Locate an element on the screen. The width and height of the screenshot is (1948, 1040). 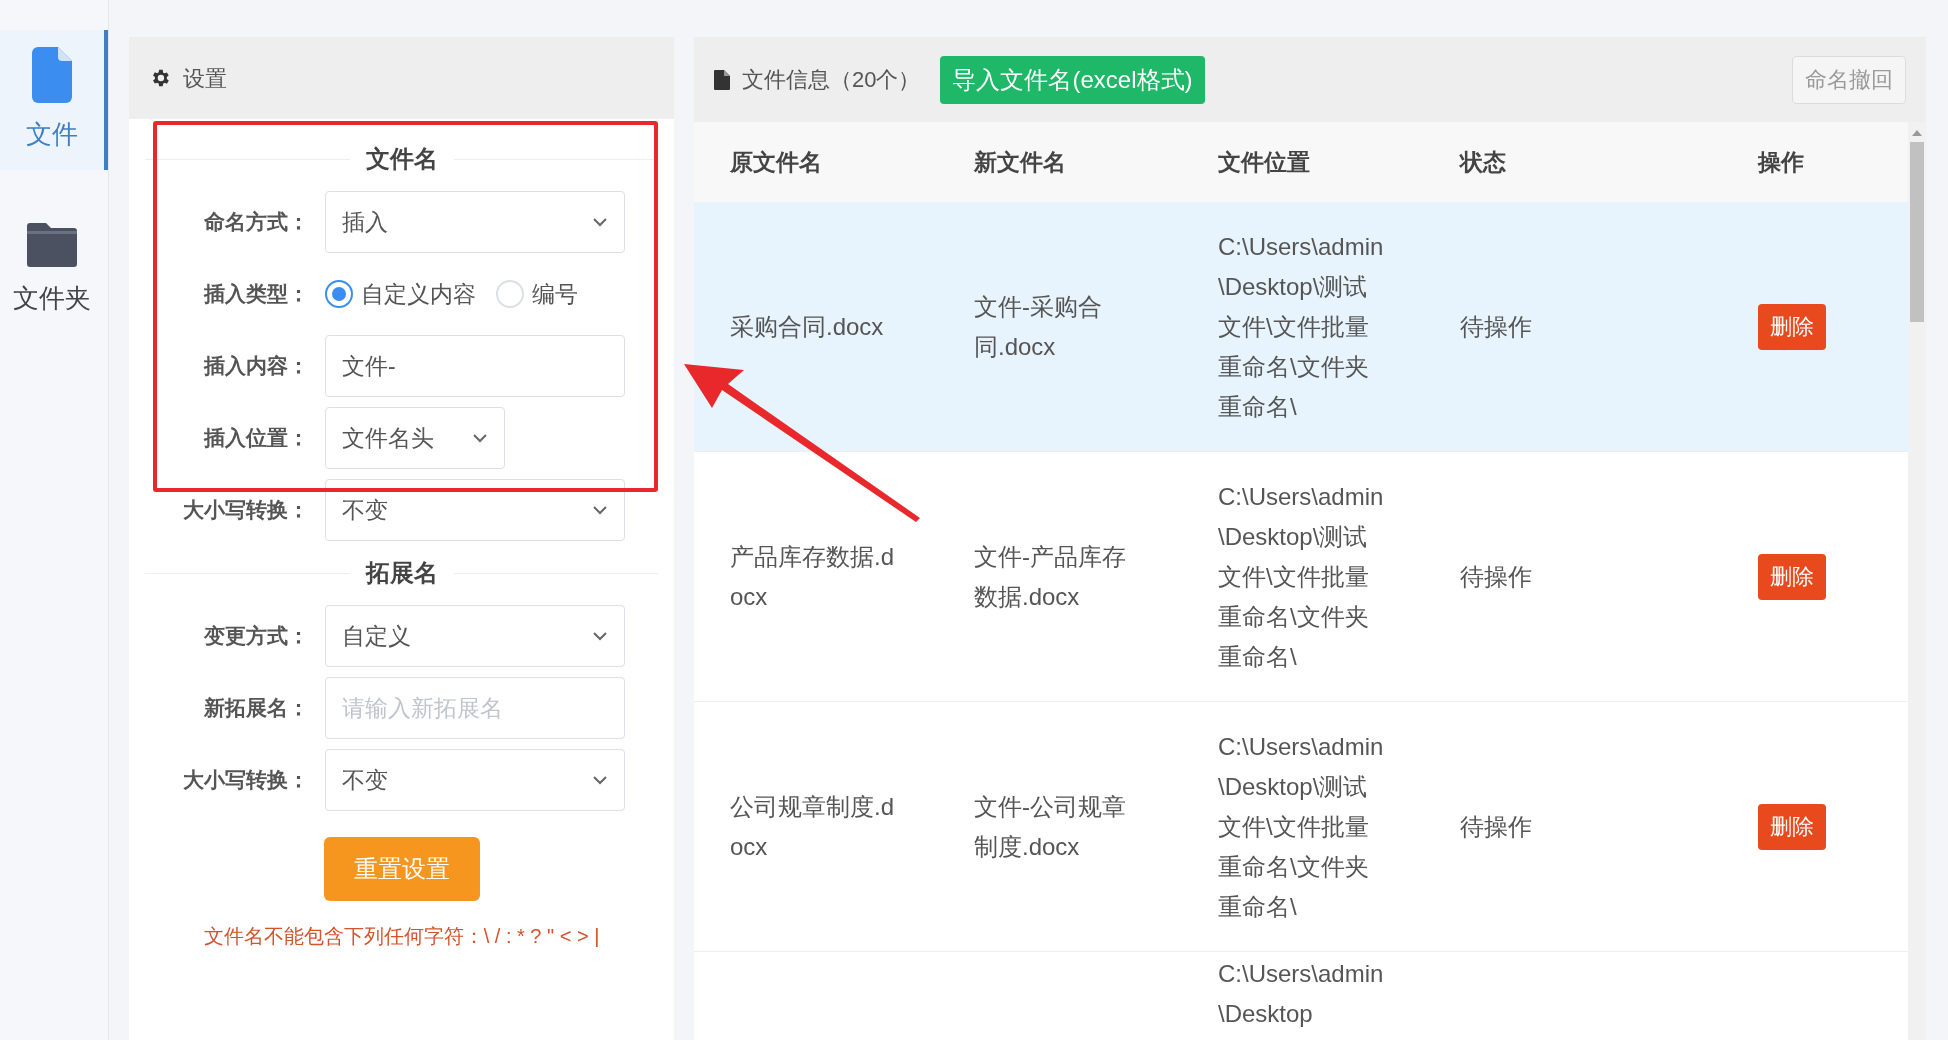
panel-title: 文件信息（20个） is located at coordinates (831, 80).